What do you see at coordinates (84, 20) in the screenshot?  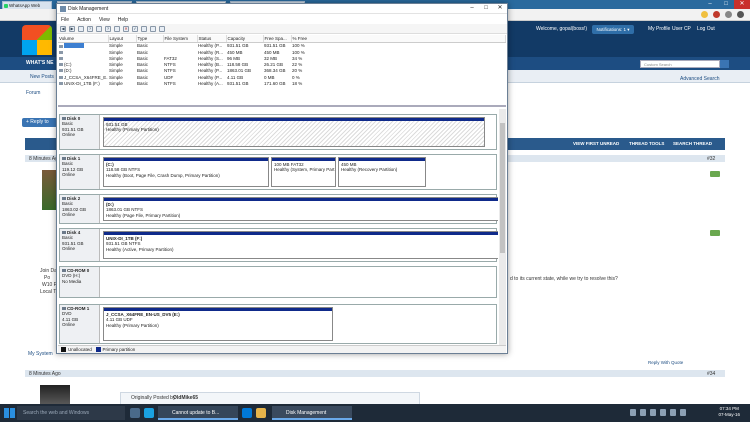 I see `menu-action: Action` at bounding box center [84, 20].